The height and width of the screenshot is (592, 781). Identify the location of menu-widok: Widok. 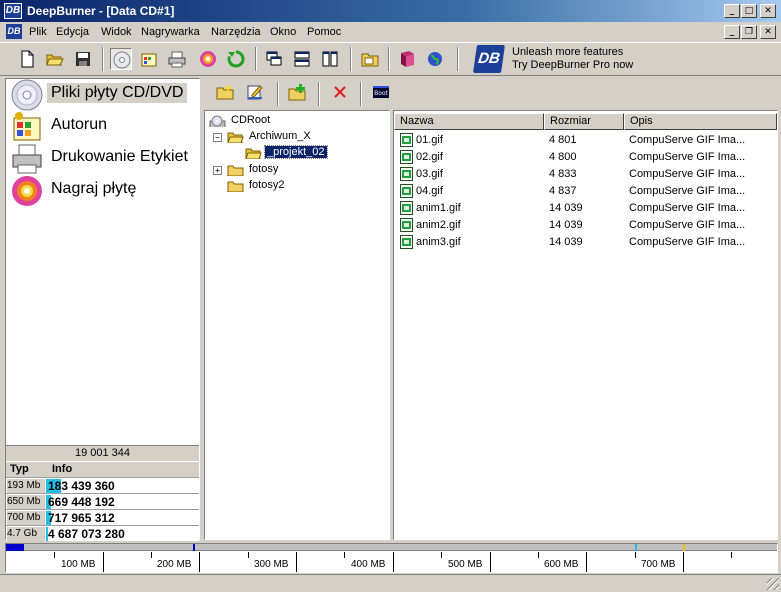
(116, 32).